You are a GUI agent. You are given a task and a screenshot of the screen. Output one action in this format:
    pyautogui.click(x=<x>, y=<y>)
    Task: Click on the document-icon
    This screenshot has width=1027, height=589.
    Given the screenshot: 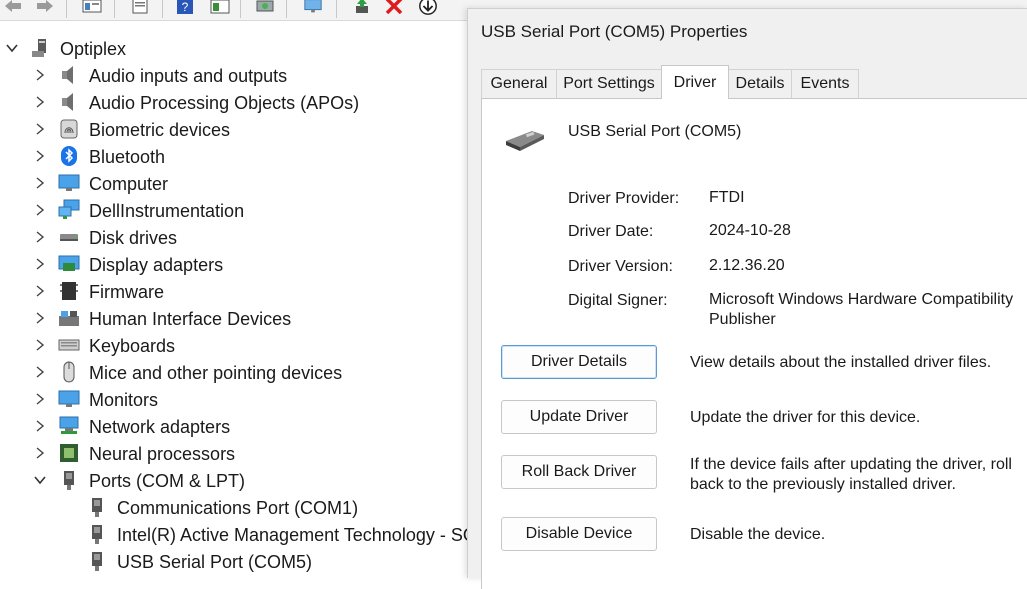 What is the action you would take?
    pyautogui.click(x=140, y=8)
    